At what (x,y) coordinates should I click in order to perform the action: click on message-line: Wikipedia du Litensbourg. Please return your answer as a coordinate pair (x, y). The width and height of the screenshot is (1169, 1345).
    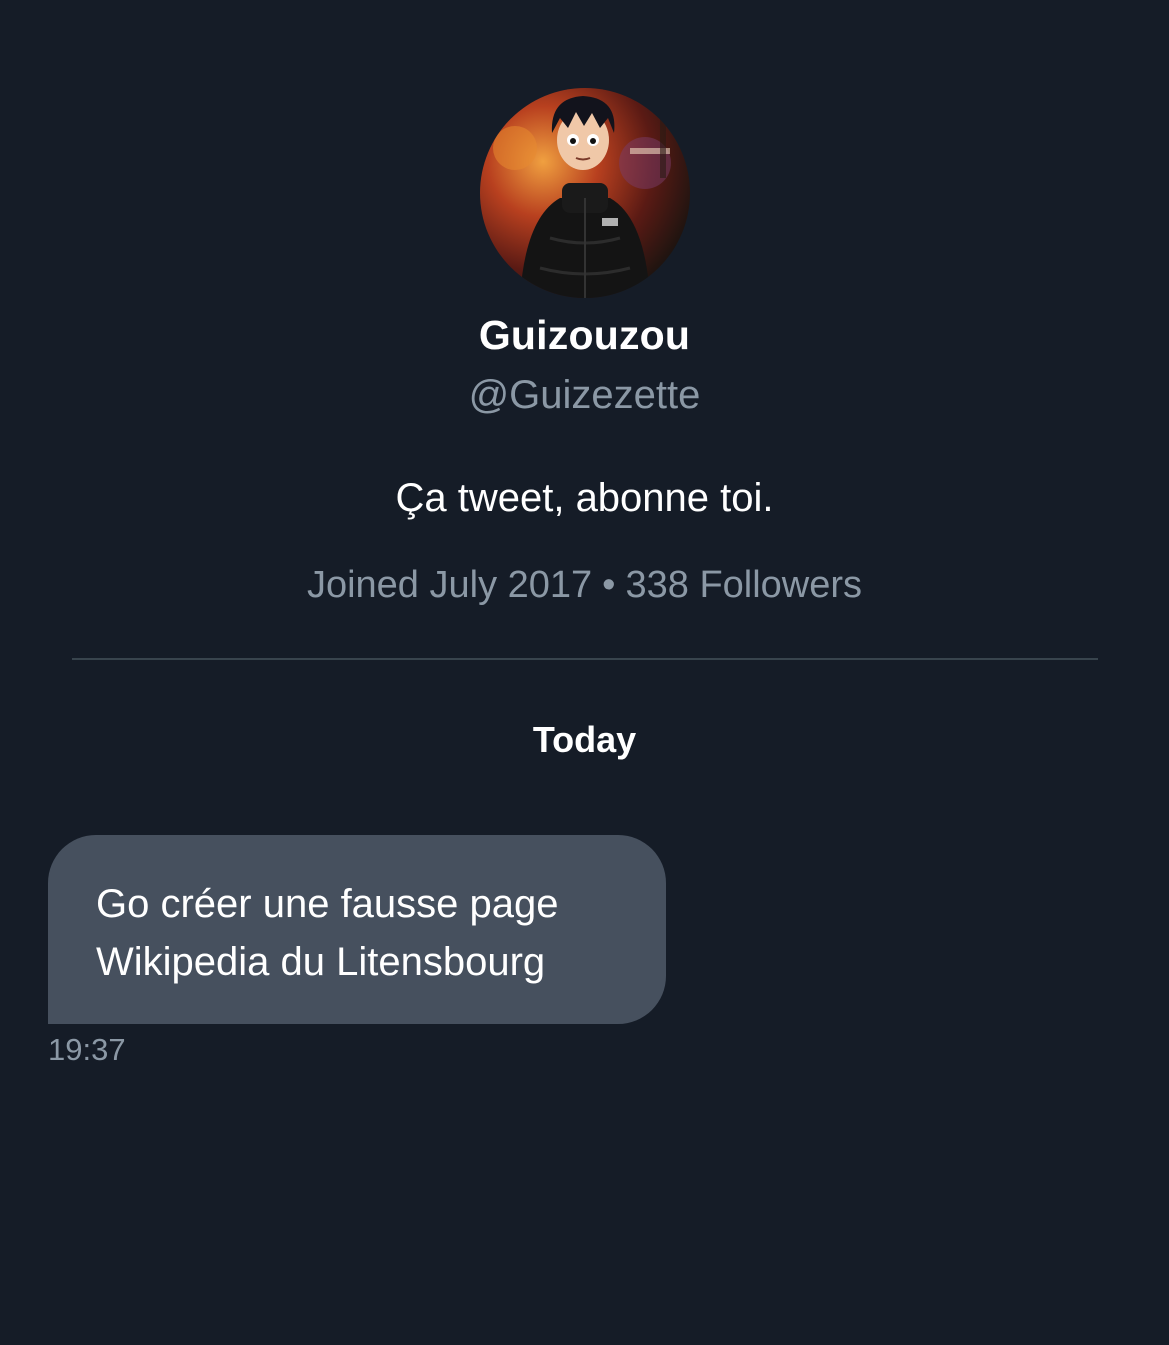
    Looking at the image, I should click on (321, 962).